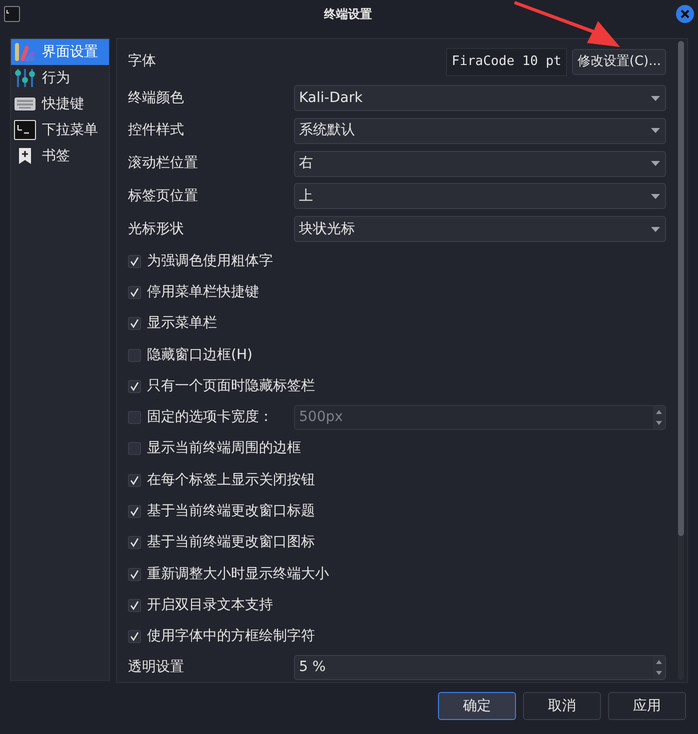 This screenshot has height=734, width=698. I want to click on checkbox-label: 基于当前终端更改窗口标题, so click(231, 511).